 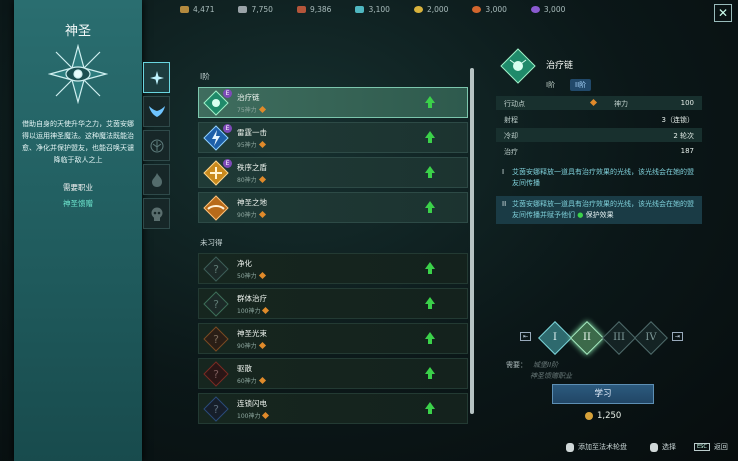 I want to click on protection-effect-text: ● 保护效果, so click(x=595, y=215).